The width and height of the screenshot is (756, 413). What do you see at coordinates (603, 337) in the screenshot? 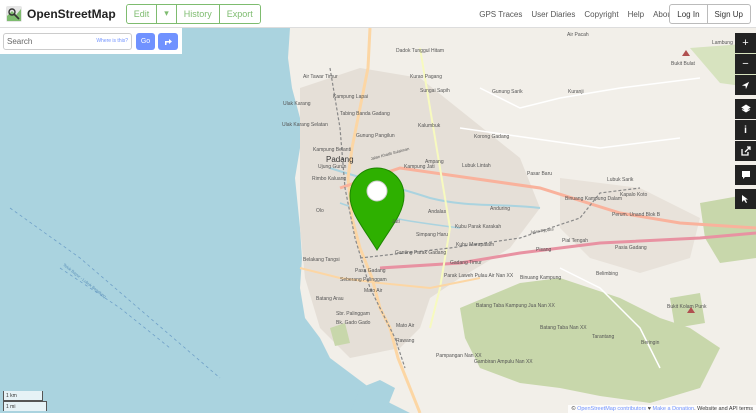
I see `map-label: Tarantang` at bounding box center [603, 337].